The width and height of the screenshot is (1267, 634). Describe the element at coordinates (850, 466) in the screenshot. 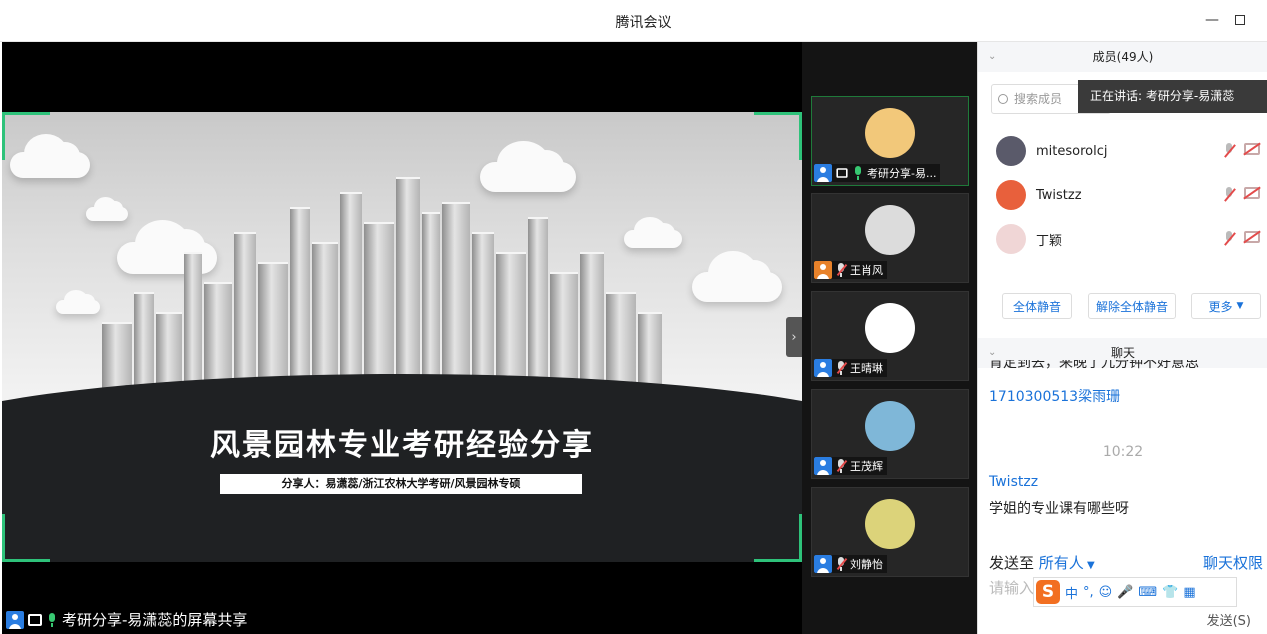

I see `participant-name-bar: 王茂辉` at that location.